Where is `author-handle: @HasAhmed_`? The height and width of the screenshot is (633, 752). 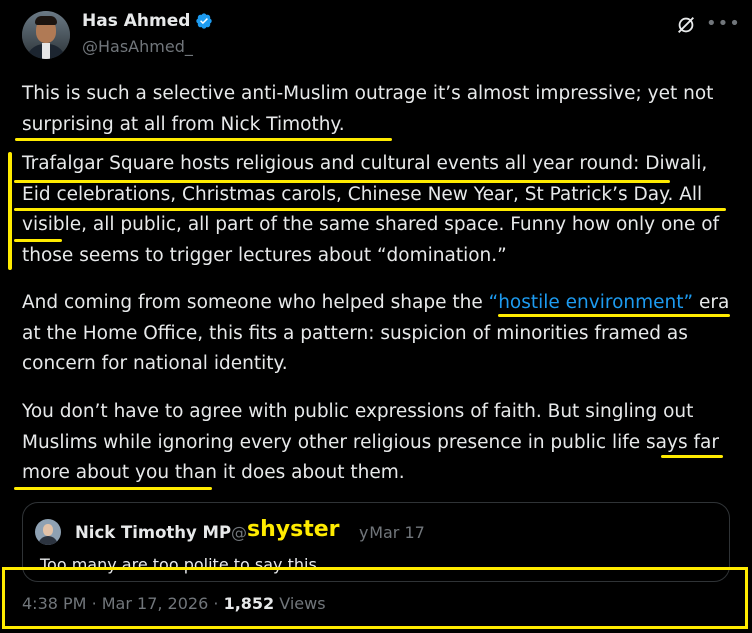
author-handle: @HasAhmed_ is located at coordinates (137, 46).